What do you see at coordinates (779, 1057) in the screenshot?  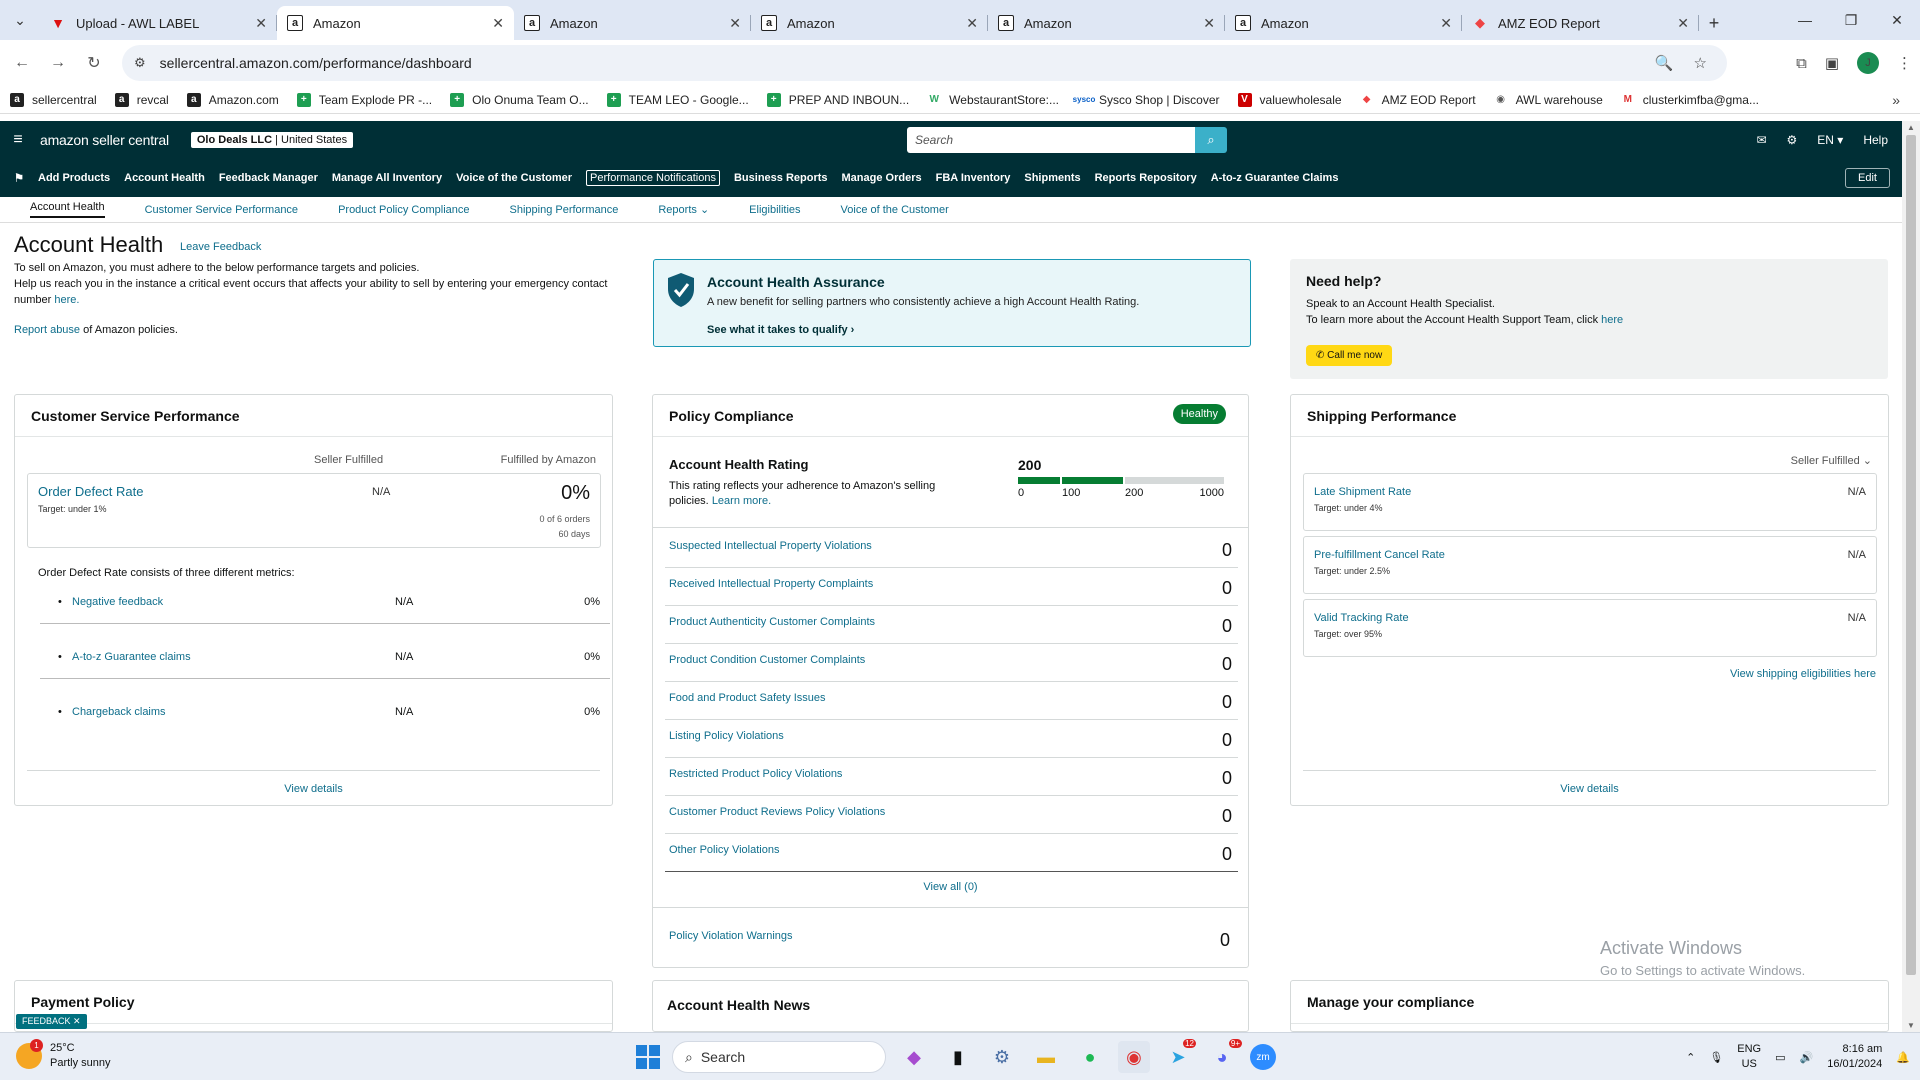 I see `taskbar-search: ⌕ Search` at bounding box center [779, 1057].